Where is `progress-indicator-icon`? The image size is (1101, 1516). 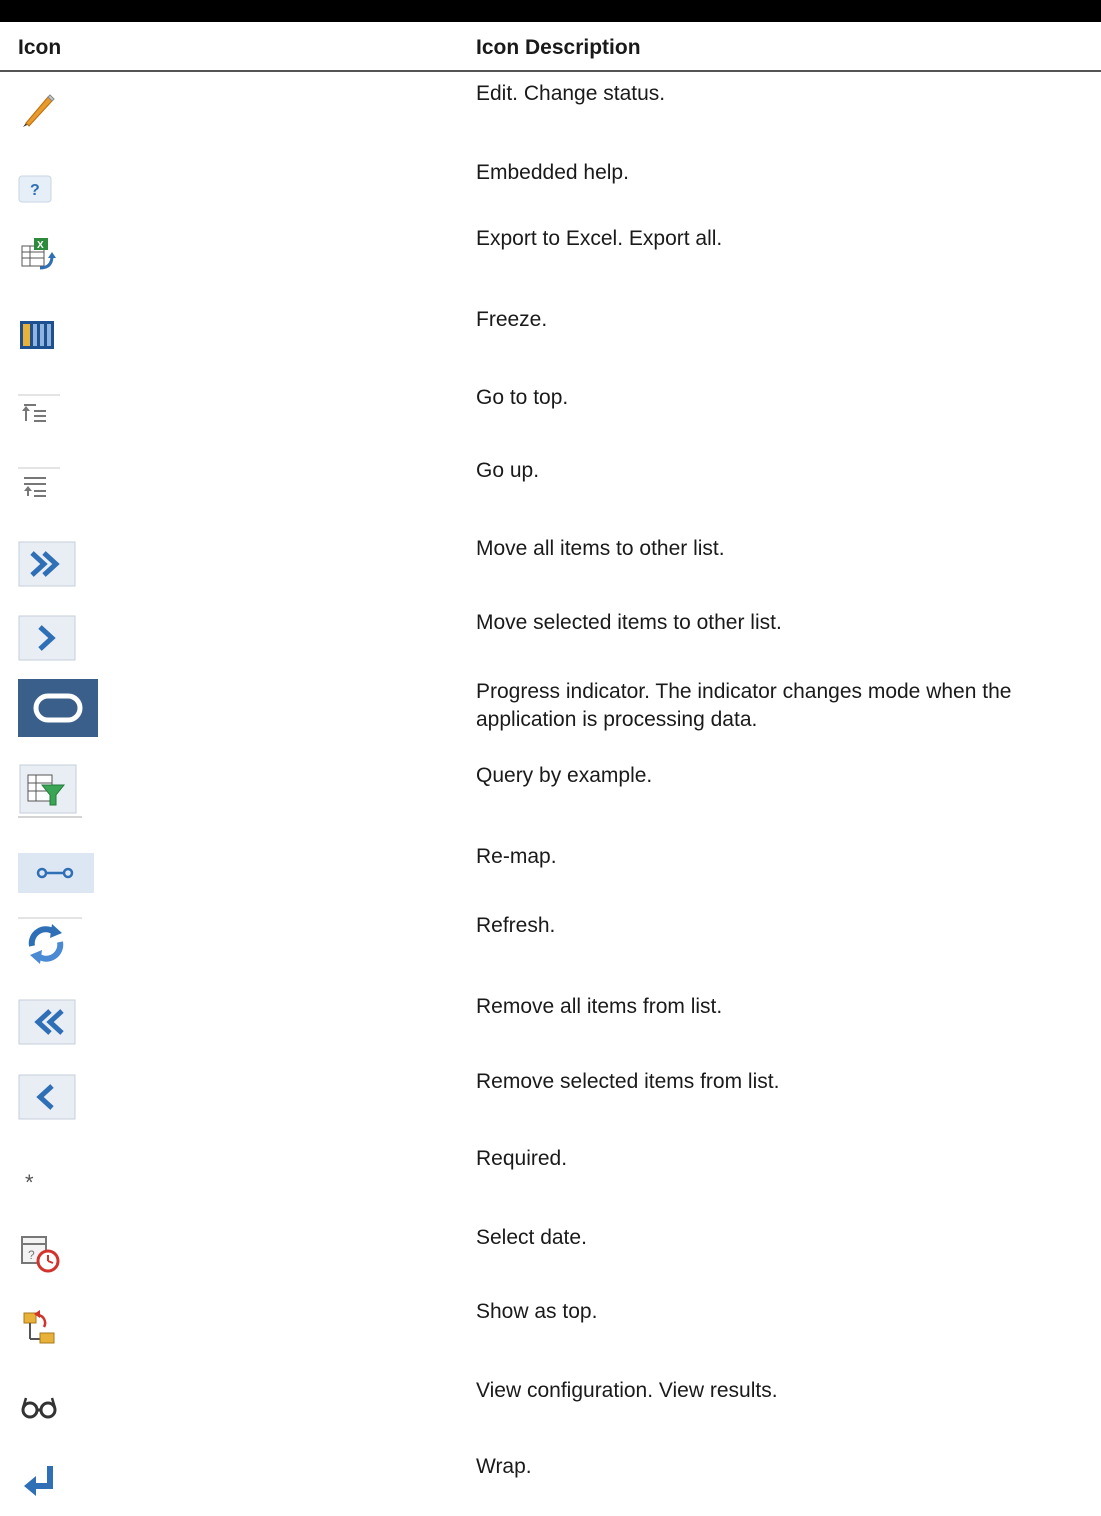 progress-indicator-icon is located at coordinates (58, 708).